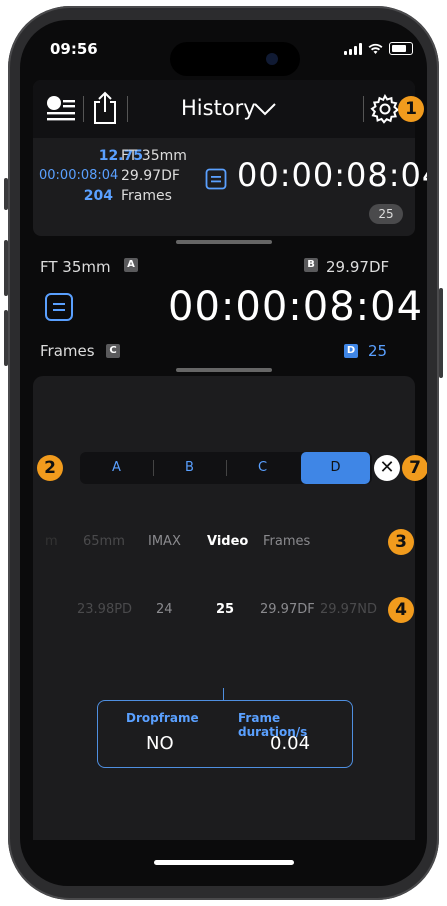 The height and width of the screenshot is (906, 447). Describe the element at coordinates (162, 718) in the screenshot. I see `dropframe-label: Dropframe` at that location.